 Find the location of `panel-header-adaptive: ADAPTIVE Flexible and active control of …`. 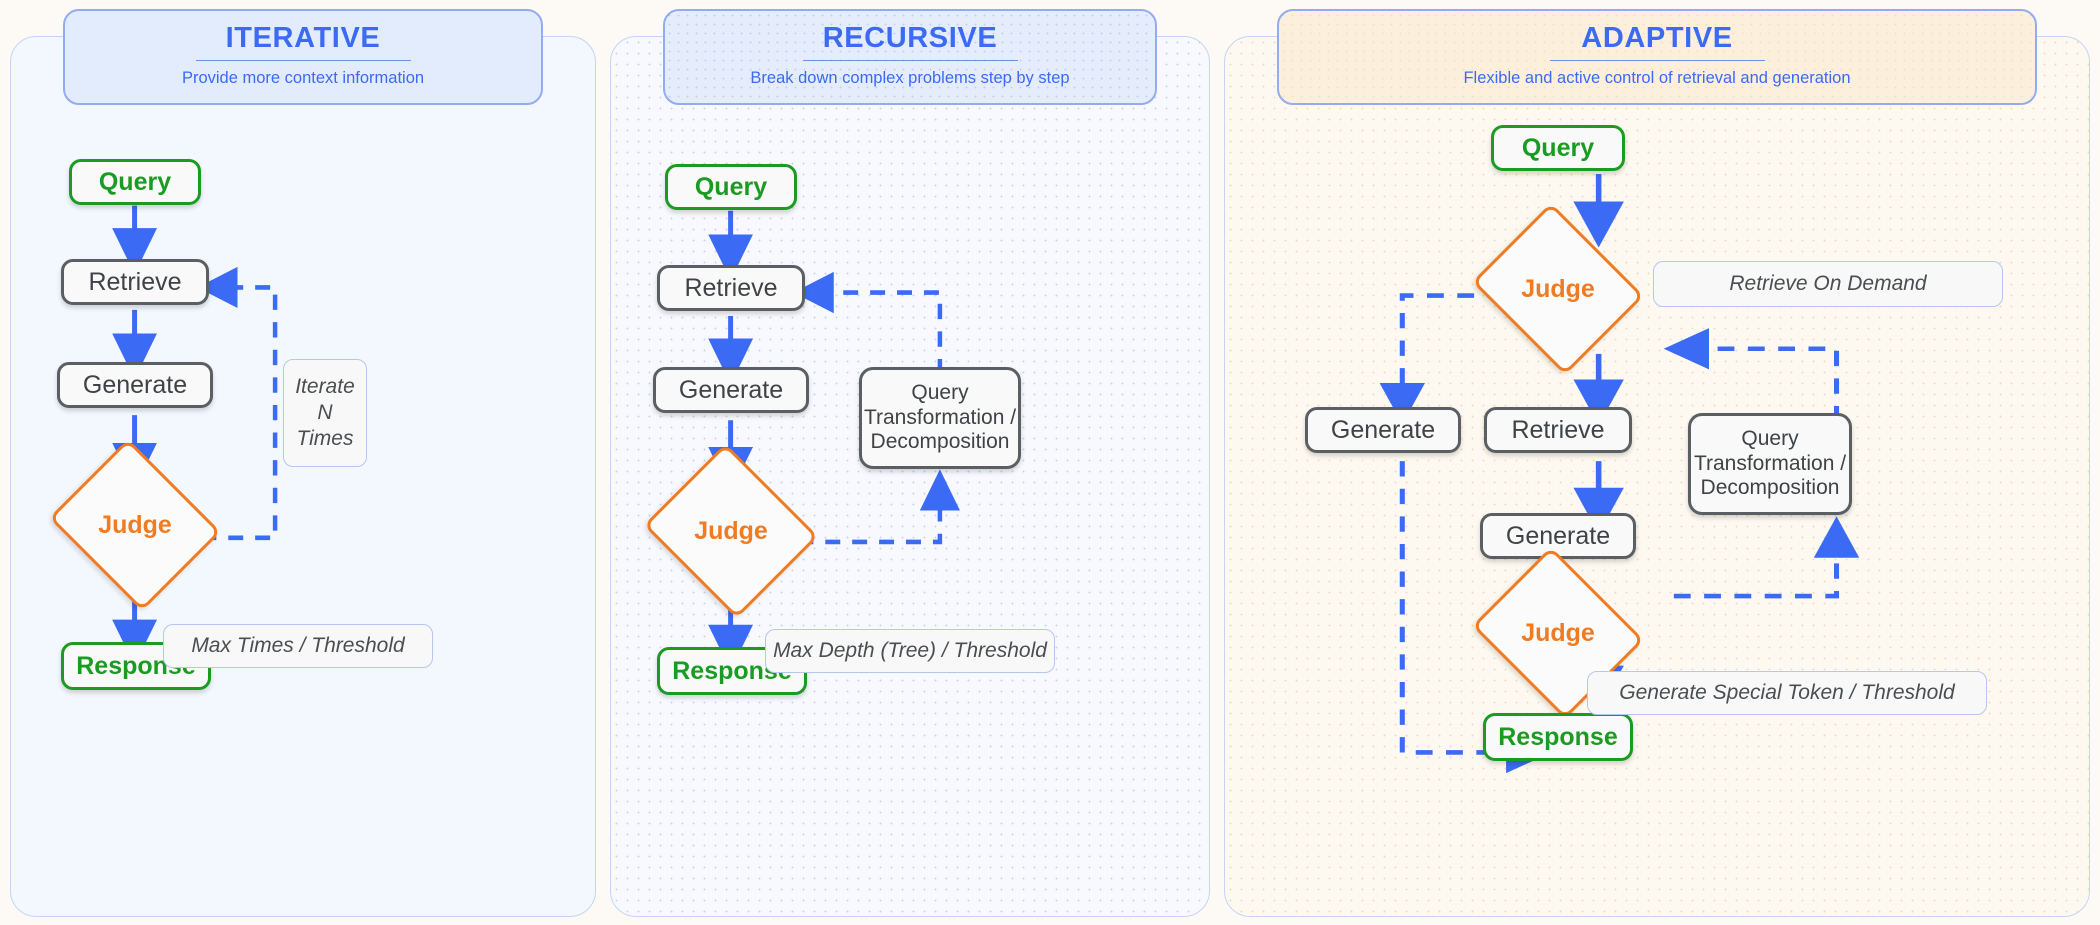

panel-header-adaptive: ADAPTIVE Flexible and active control of … is located at coordinates (1657, 57).